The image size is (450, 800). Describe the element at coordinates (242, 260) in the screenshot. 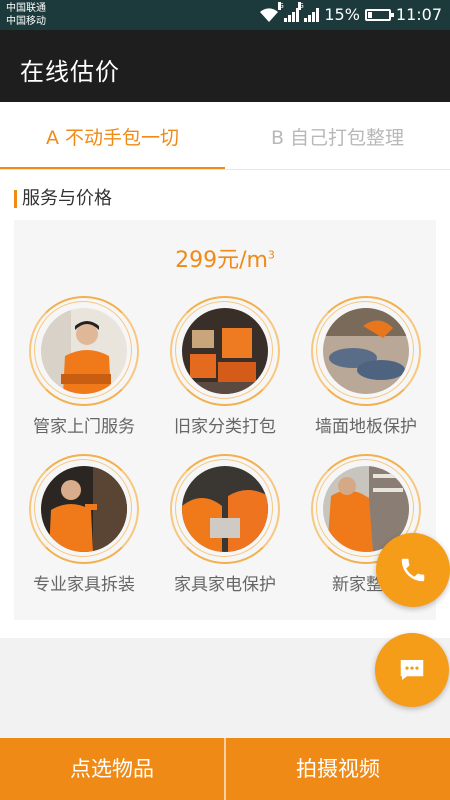

I see `price-unit: 元/m` at that location.